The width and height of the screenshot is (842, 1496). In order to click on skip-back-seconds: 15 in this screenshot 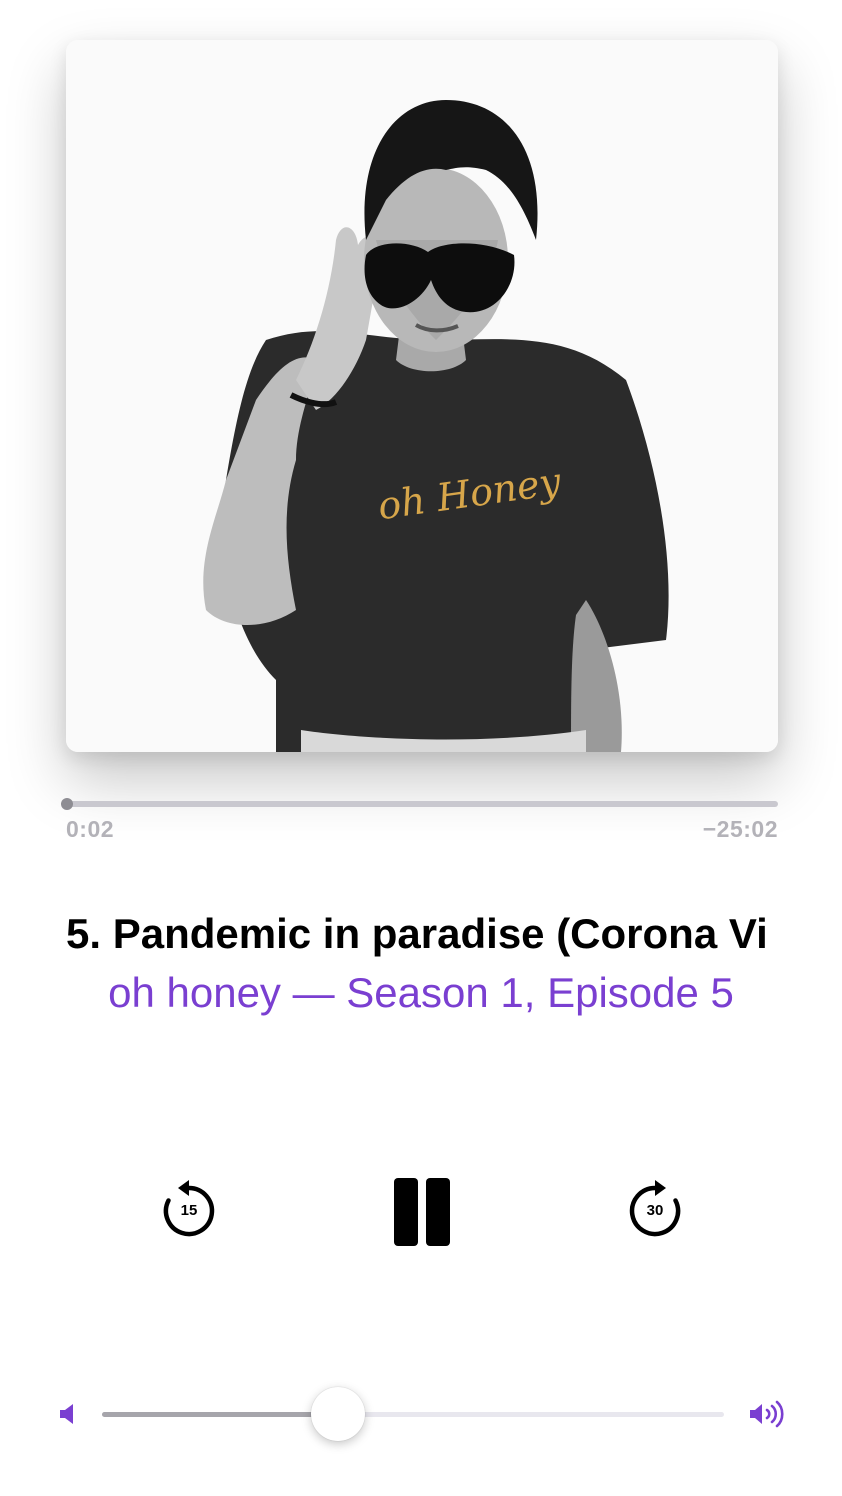, I will do `click(189, 1210)`.